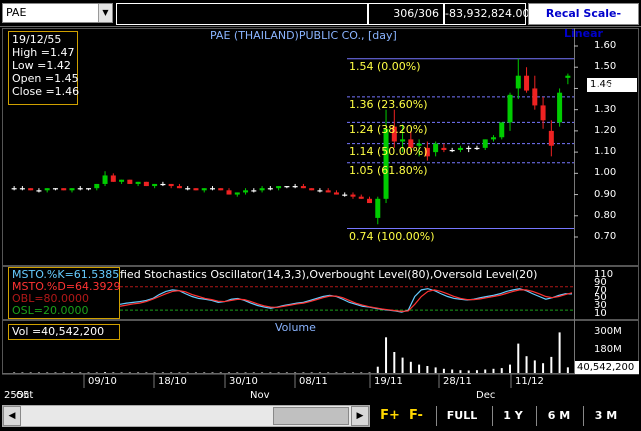  What do you see at coordinates (43, 52) in the screenshot?
I see `info-high: High =1.47` at bounding box center [43, 52].